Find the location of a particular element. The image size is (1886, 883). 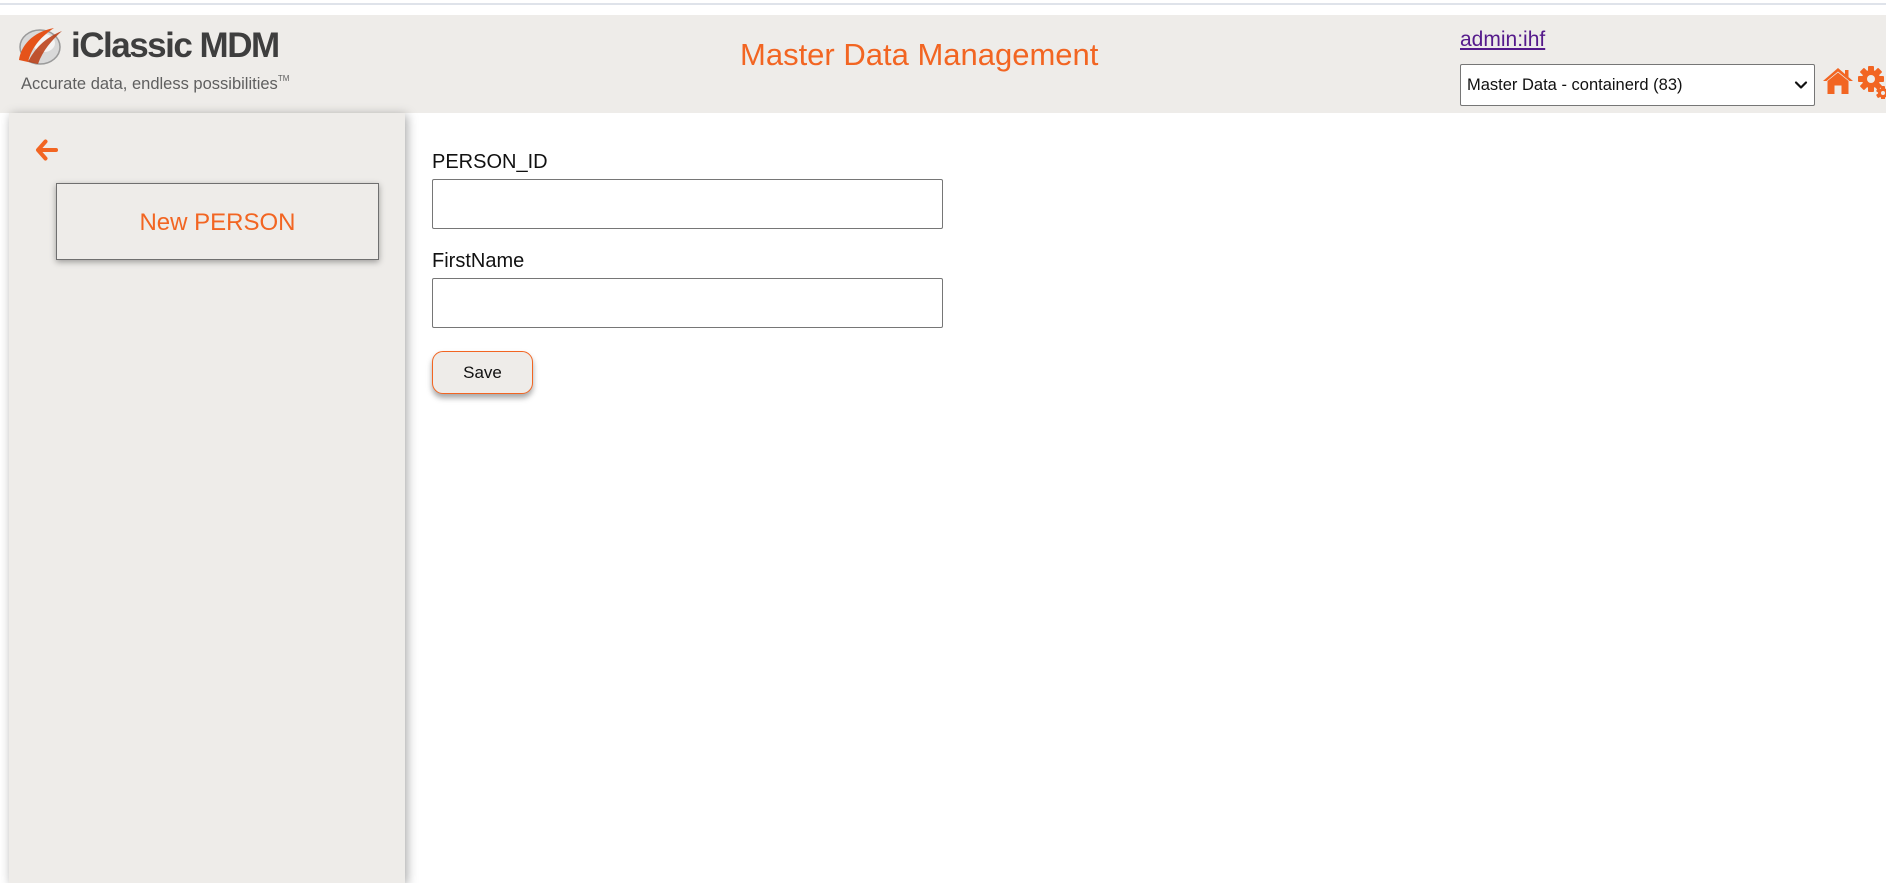

save-button: Save is located at coordinates (482, 372).